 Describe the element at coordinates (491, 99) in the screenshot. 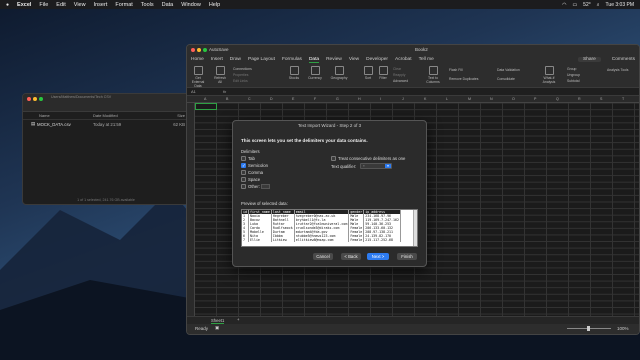

I see `column-header-n: N` at that location.